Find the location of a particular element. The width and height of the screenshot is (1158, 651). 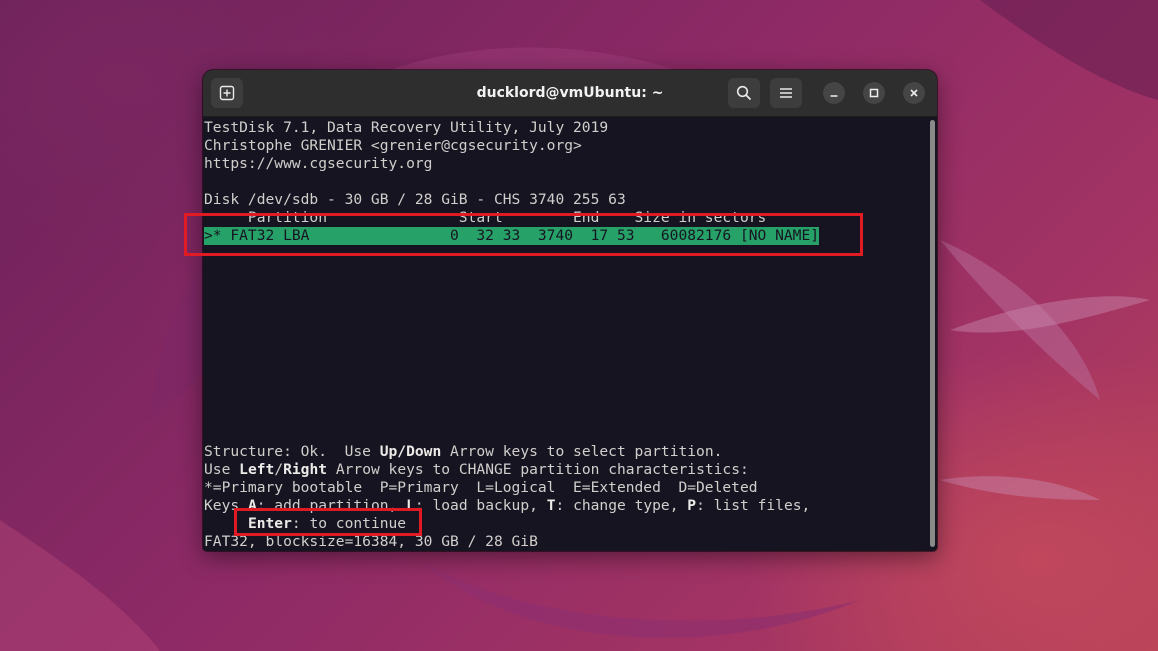

minimize-icon is located at coordinates (834, 96).